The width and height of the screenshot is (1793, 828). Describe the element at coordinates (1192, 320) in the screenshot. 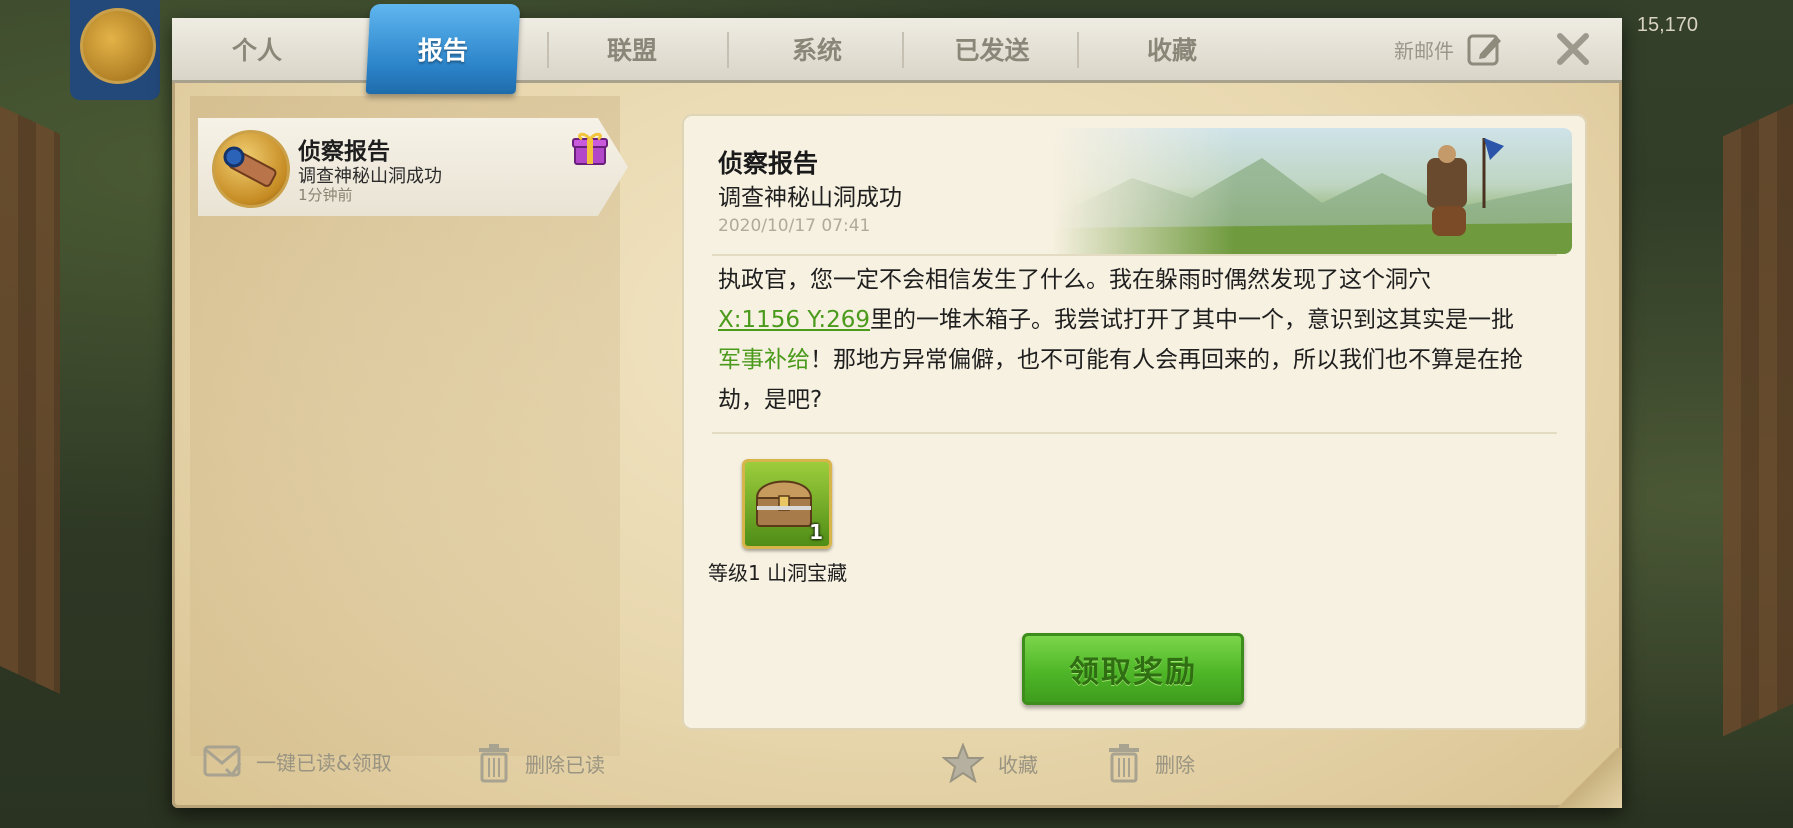

I see `body-text-part: 里的一堆木箱子。我尝试打开了其中一个，意识到这其实是一批` at that location.